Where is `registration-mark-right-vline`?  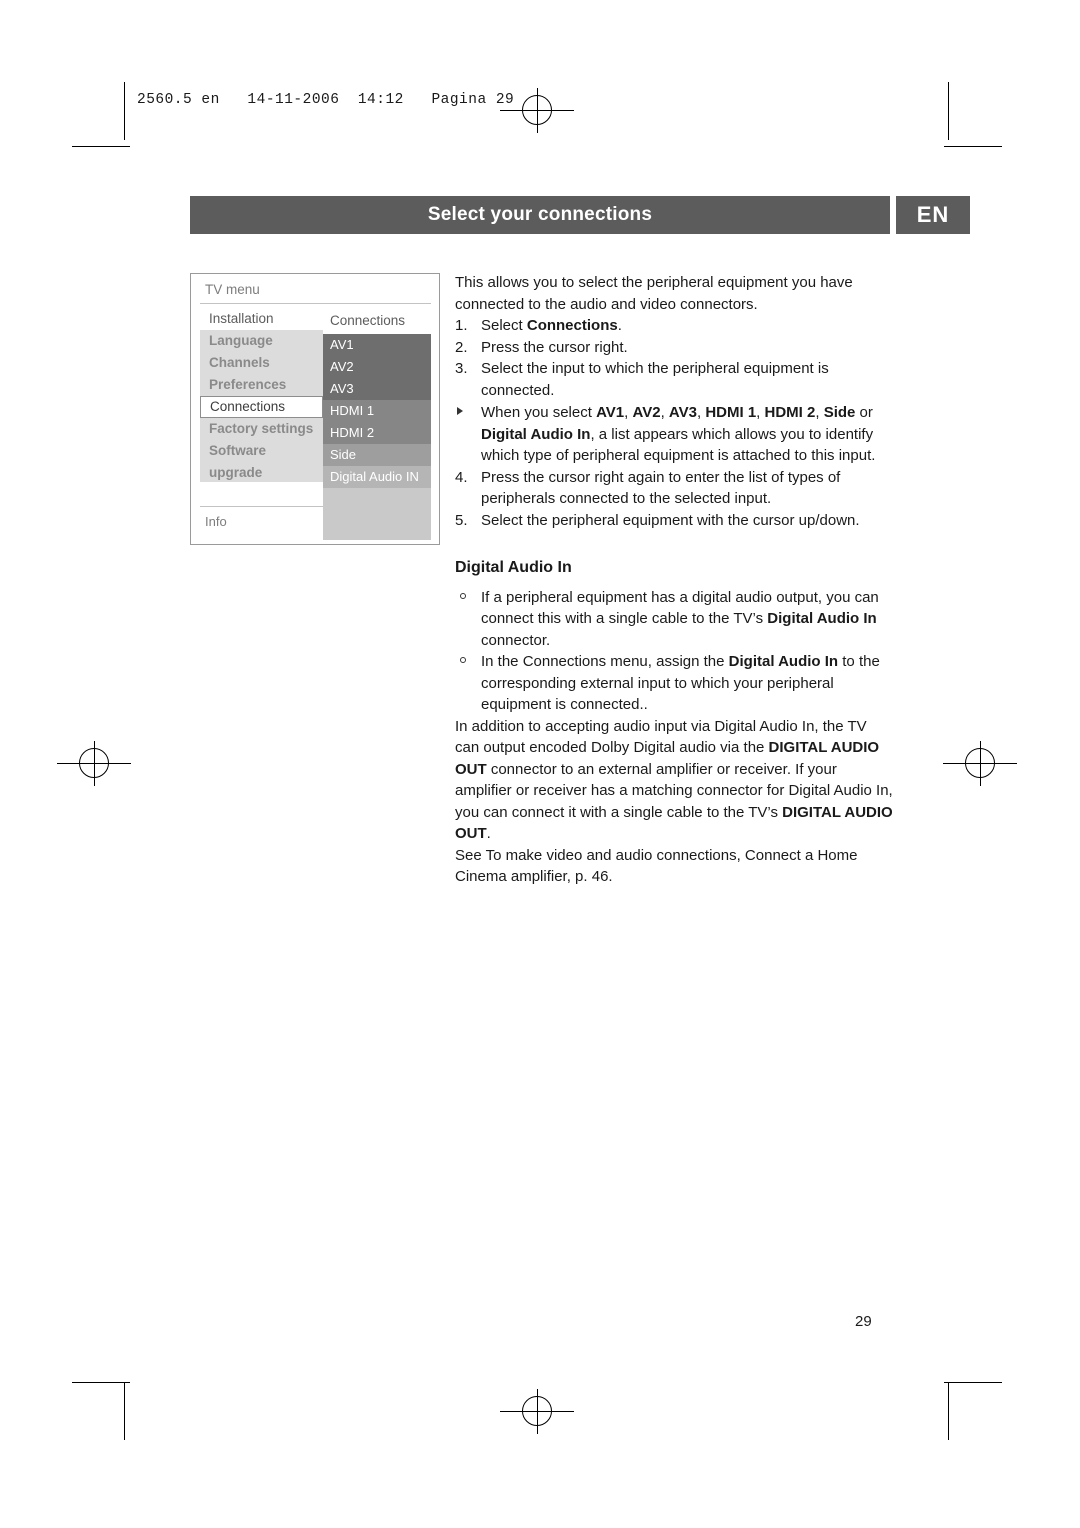 registration-mark-right-vline is located at coordinates (980, 763).